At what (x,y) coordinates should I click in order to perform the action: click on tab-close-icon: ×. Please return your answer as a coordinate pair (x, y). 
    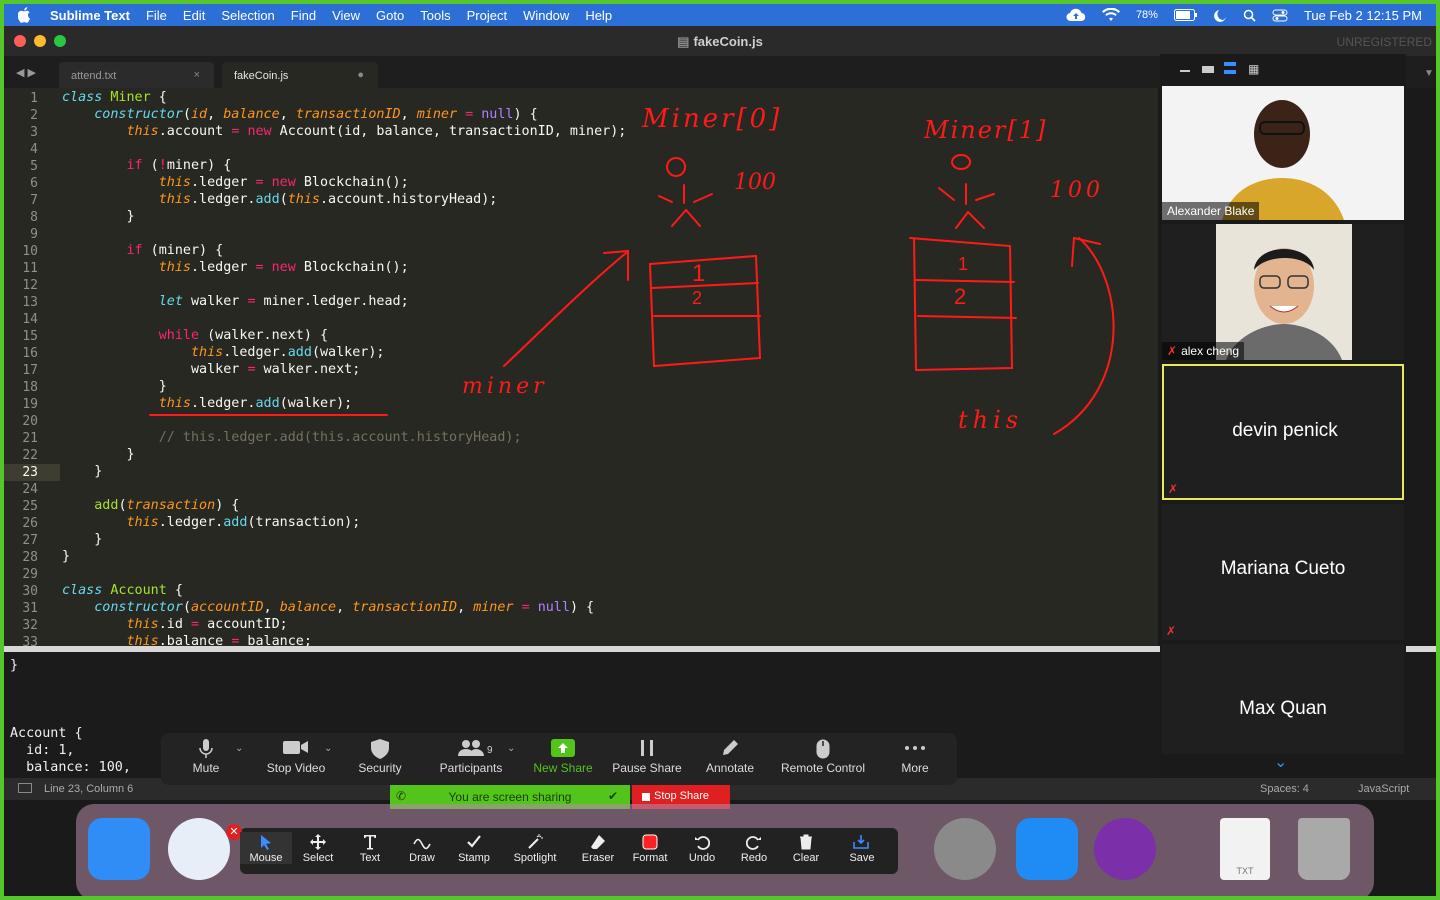
    Looking at the image, I should click on (197, 75).